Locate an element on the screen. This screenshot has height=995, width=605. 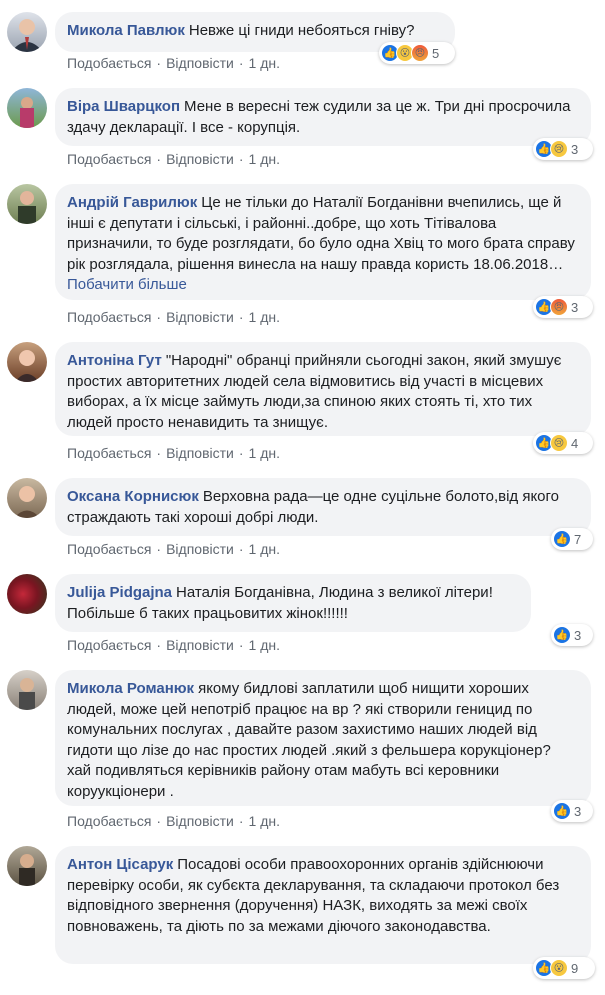
comment-text: Невже ці гниди небояться гніву? is located at coordinates (301, 30).